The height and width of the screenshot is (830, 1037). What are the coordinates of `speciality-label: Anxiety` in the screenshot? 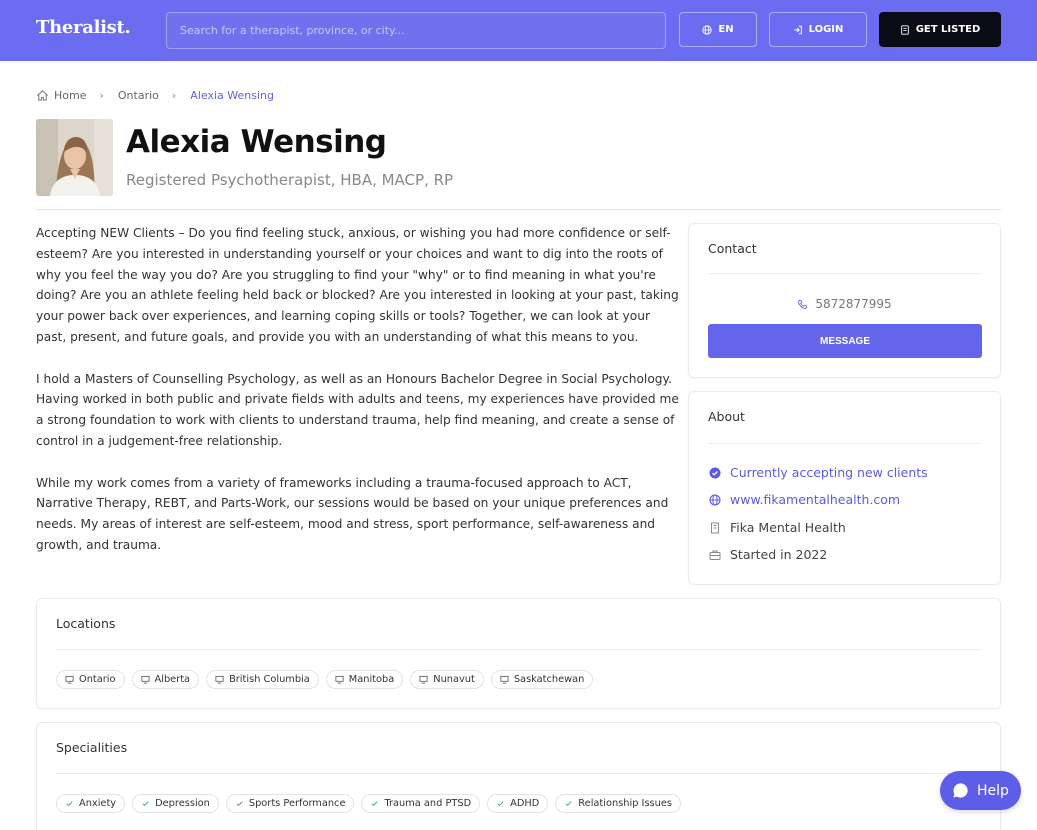 It's located at (98, 803).